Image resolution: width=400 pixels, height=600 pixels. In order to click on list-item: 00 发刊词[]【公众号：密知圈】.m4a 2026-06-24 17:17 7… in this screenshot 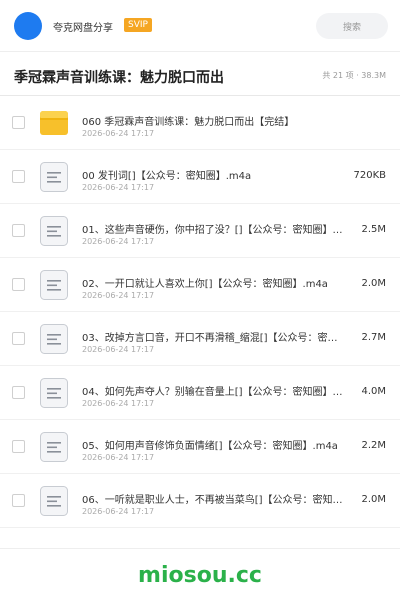, I will do `click(200, 177)`.